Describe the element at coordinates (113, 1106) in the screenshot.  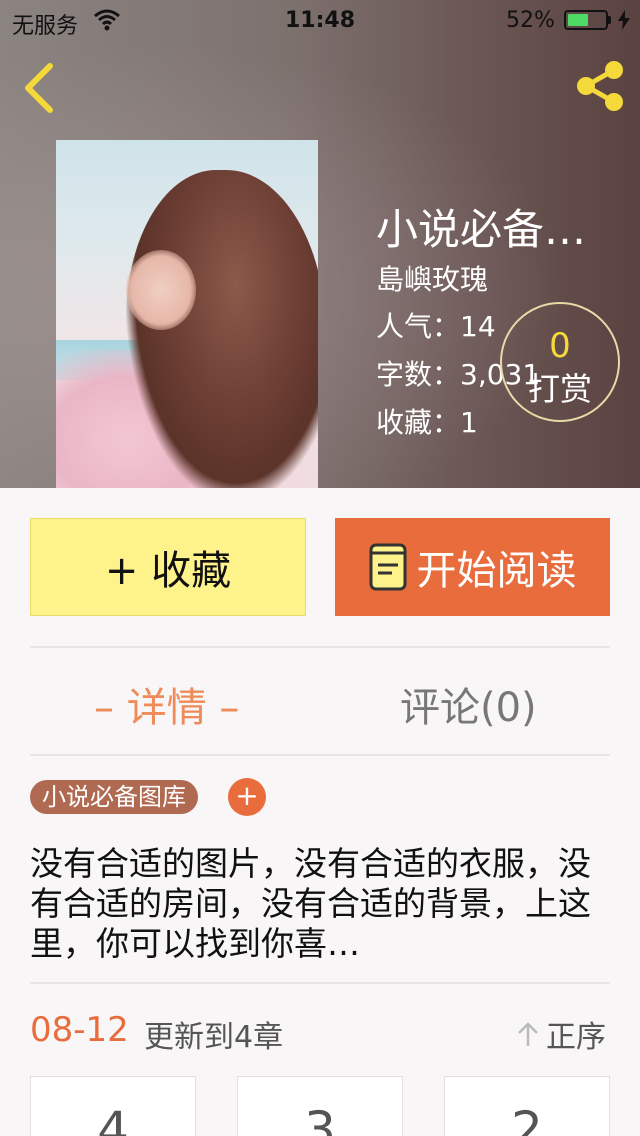
I see `chapter-card: 4` at that location.